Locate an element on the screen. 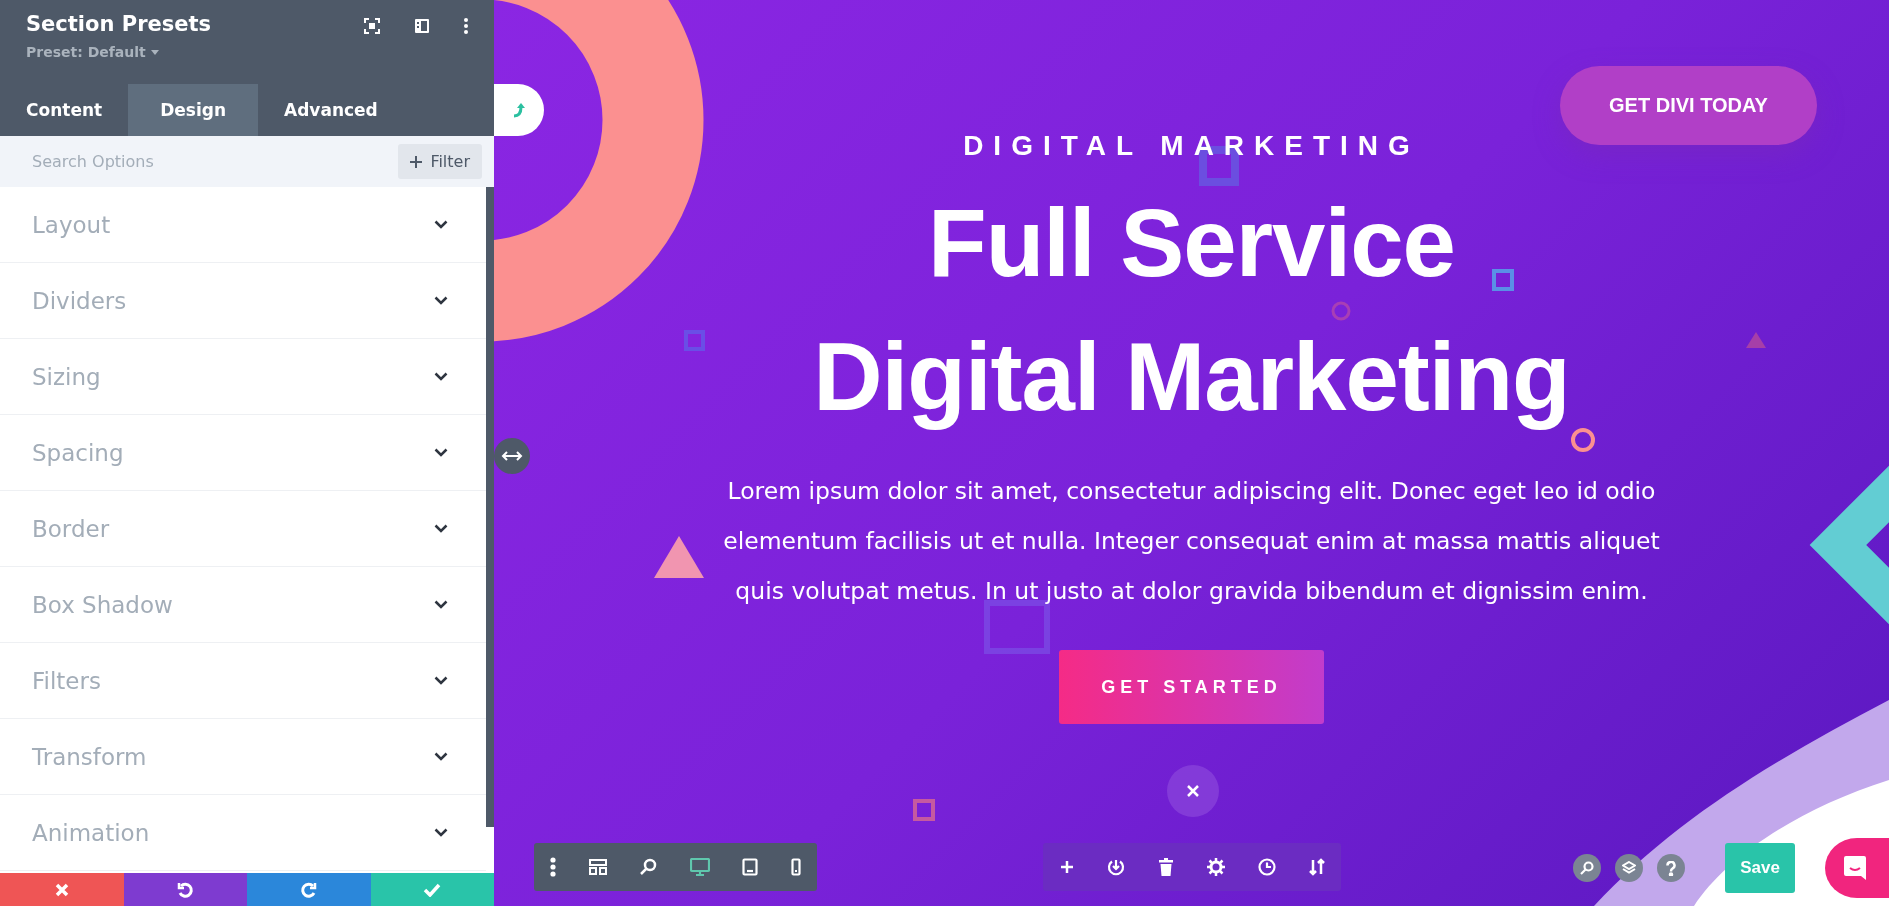  zoom-icon is located at coordinates (648, 867).